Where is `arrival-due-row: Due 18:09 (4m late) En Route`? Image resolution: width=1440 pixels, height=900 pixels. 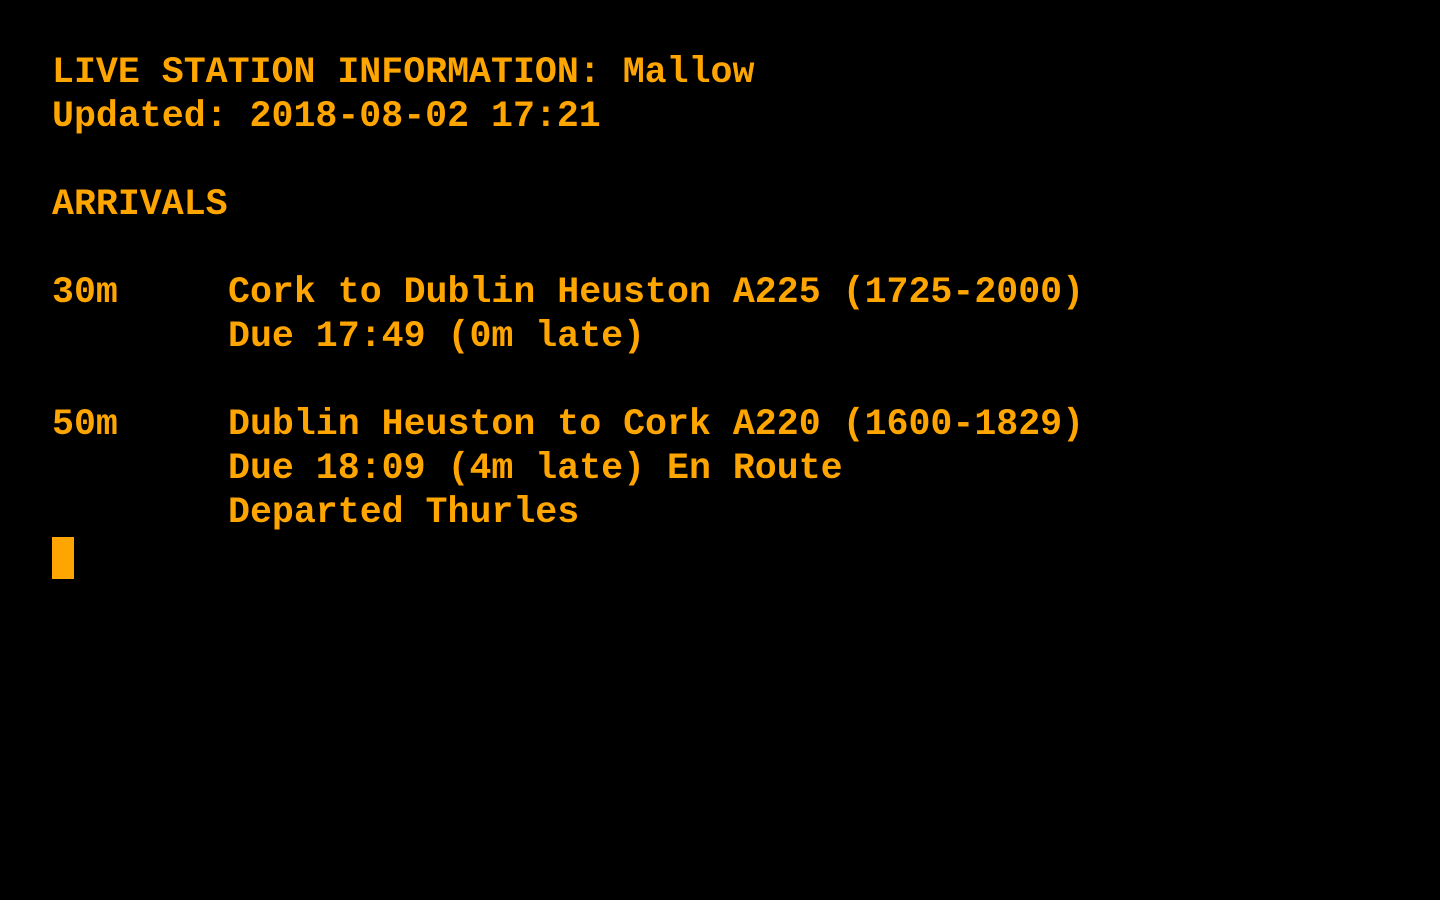 arrival-due-row: Due 18:09 (4m late) En Route is located at coordinates (732, 469).